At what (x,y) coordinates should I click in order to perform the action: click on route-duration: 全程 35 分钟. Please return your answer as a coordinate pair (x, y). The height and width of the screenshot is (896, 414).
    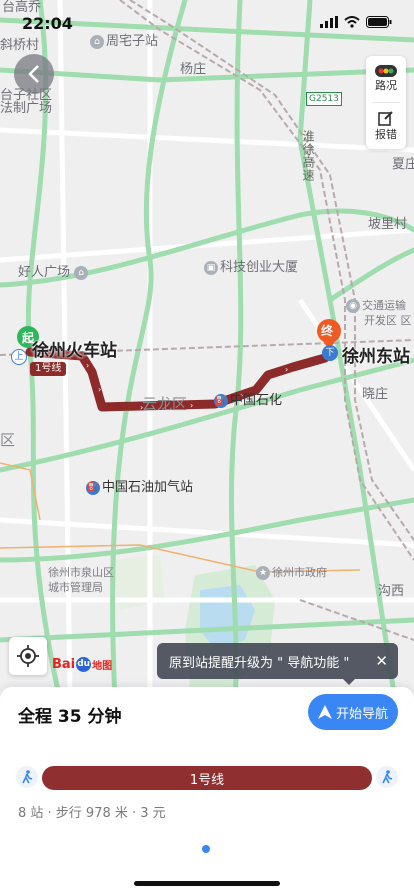
    Looking at the image, I should click on (70, 717).